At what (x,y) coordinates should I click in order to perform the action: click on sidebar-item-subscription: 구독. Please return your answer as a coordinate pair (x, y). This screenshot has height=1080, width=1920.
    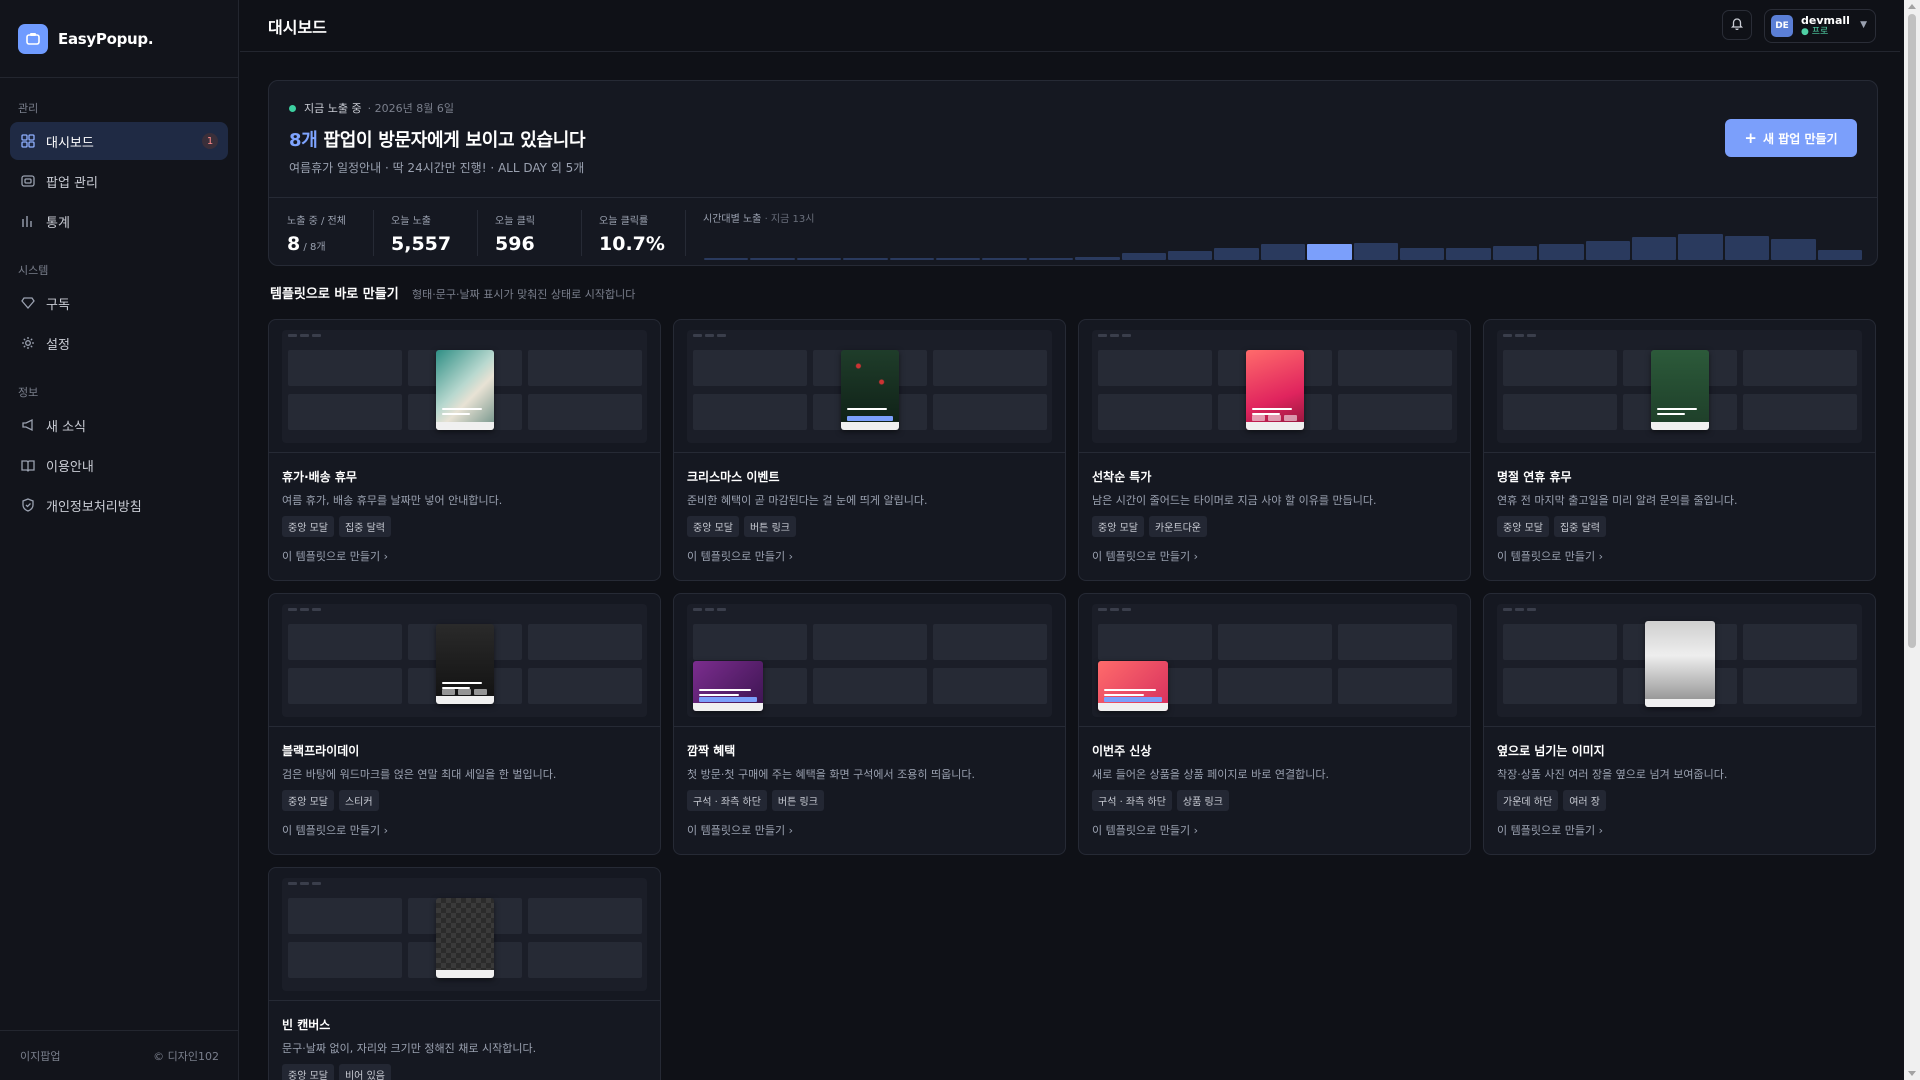
    Looking at the image, I should click on (119, 303).